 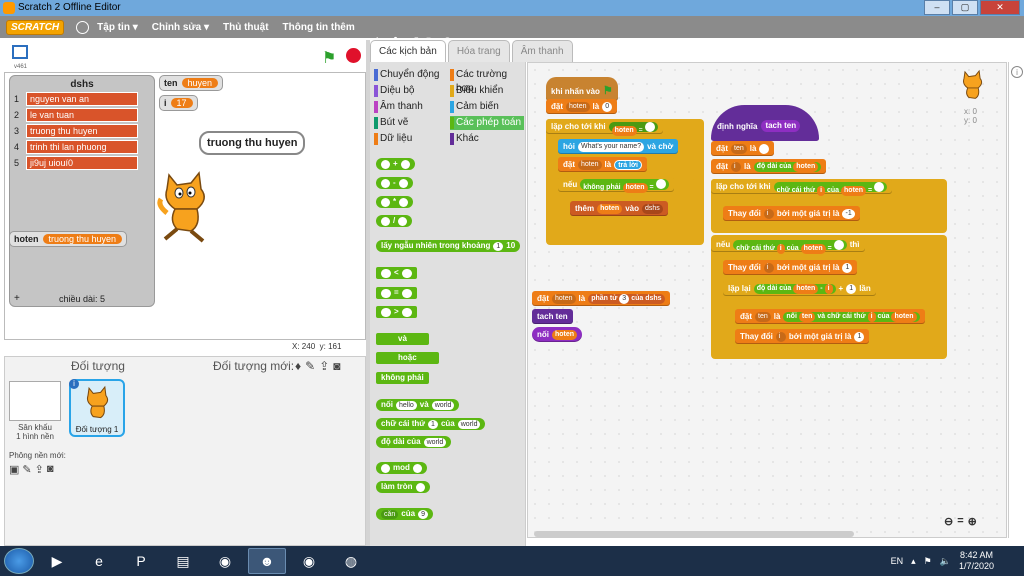 What do you see at coordinates (619, 208) in the screenshot?
I see `add-to-list-block: thêm hoten vào dshs` at bounding box center [619, 208].